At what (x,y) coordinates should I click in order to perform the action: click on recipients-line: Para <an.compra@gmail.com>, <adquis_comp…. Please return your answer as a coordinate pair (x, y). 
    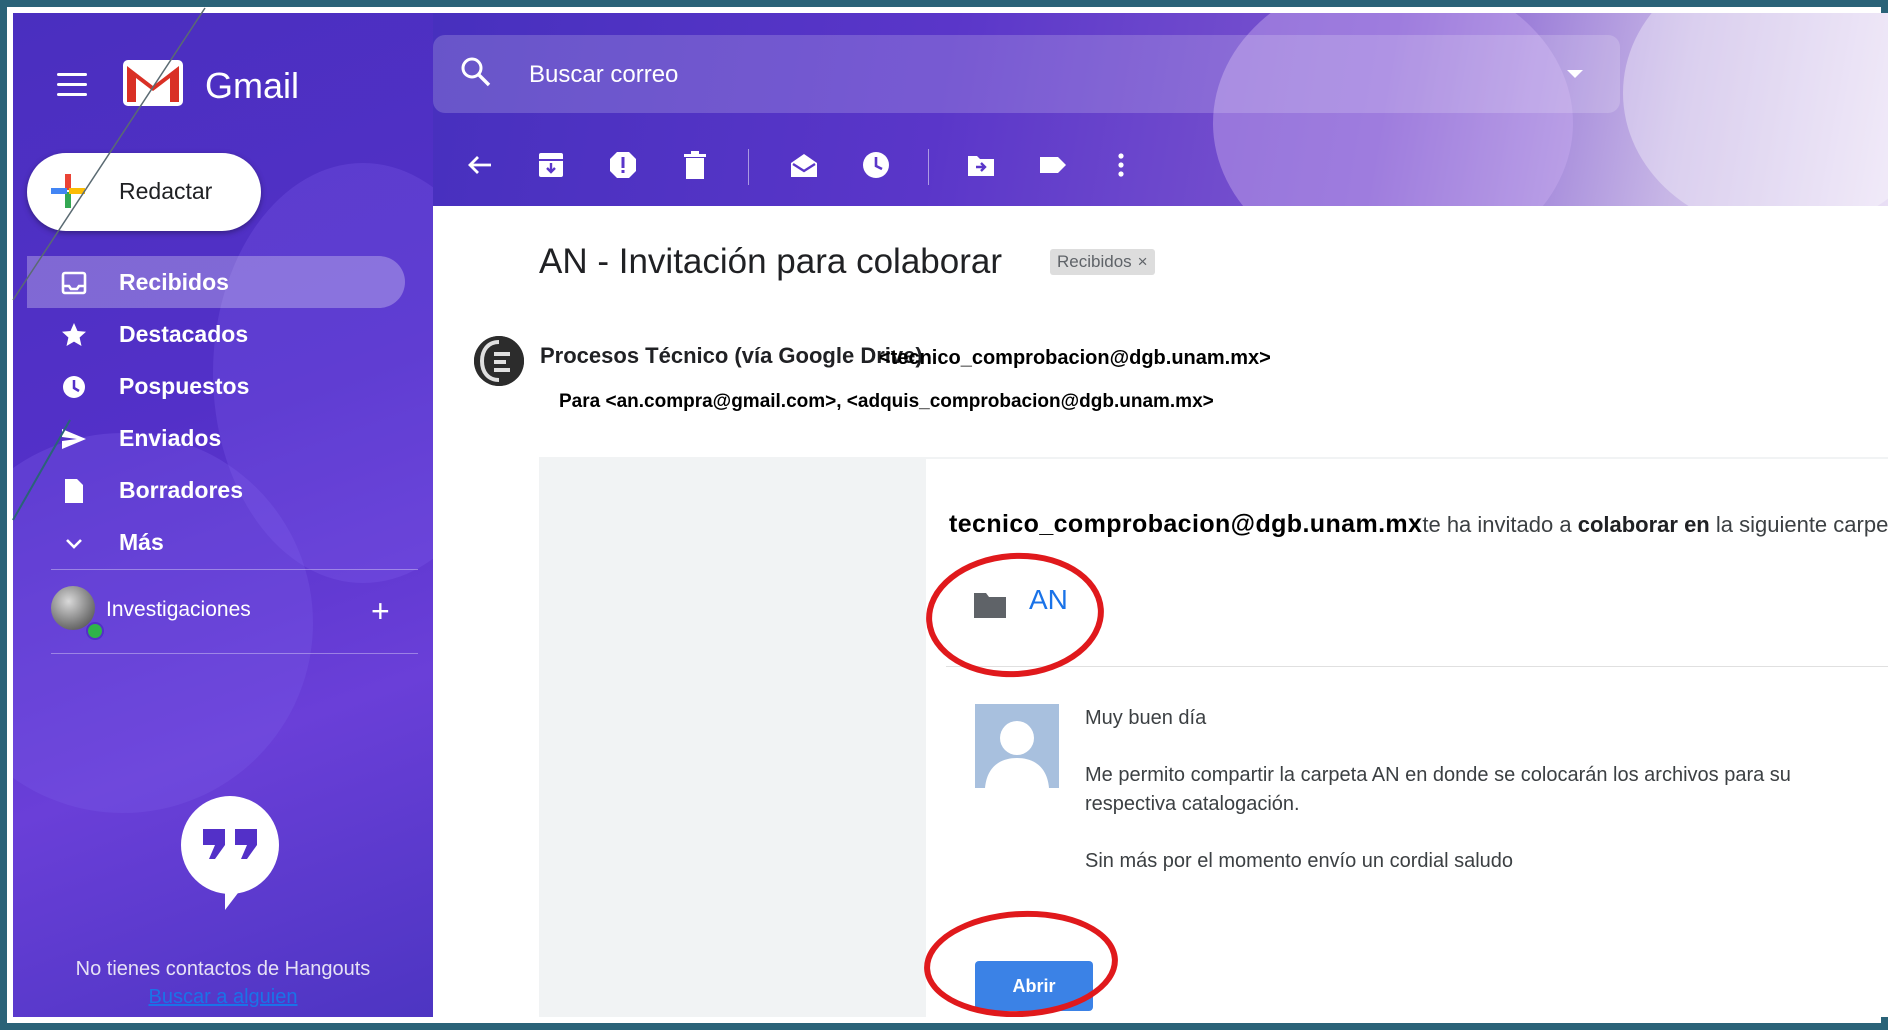
    Looking at the image, I should click on (886, 401).